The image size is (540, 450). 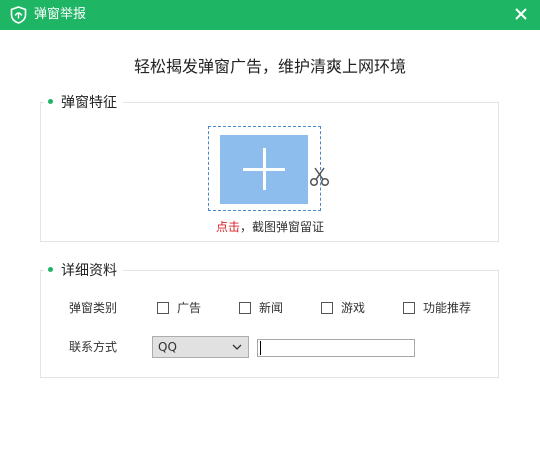 What do you see at coordinates (447, 308) in the screenshot?
I see `category-label-feature: 功能推荐` at bounding box center [447, 308].